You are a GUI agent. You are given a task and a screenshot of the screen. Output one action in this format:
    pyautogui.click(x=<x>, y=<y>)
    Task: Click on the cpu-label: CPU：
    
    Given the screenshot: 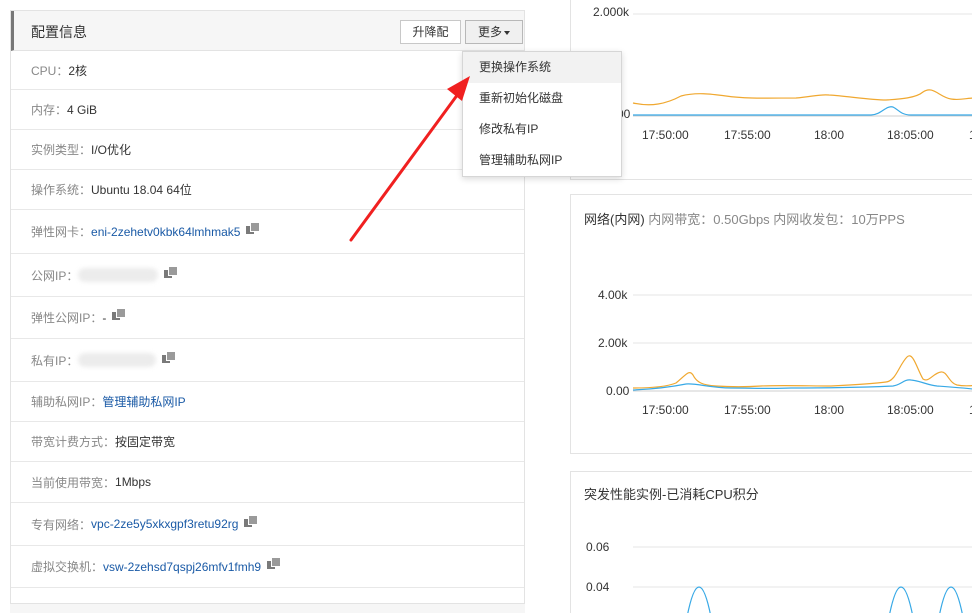 What is the action you would take?
    pyautogui.click(x=50, y=70)
    